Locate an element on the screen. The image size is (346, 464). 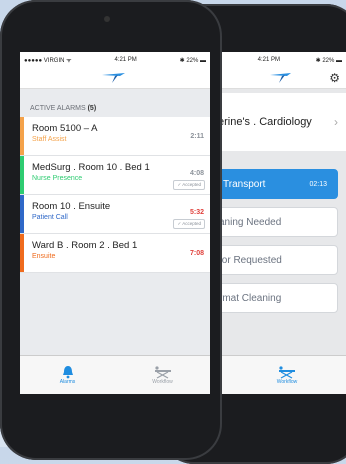
workflow-label: aning Needed is located at coordinates (250, 222).